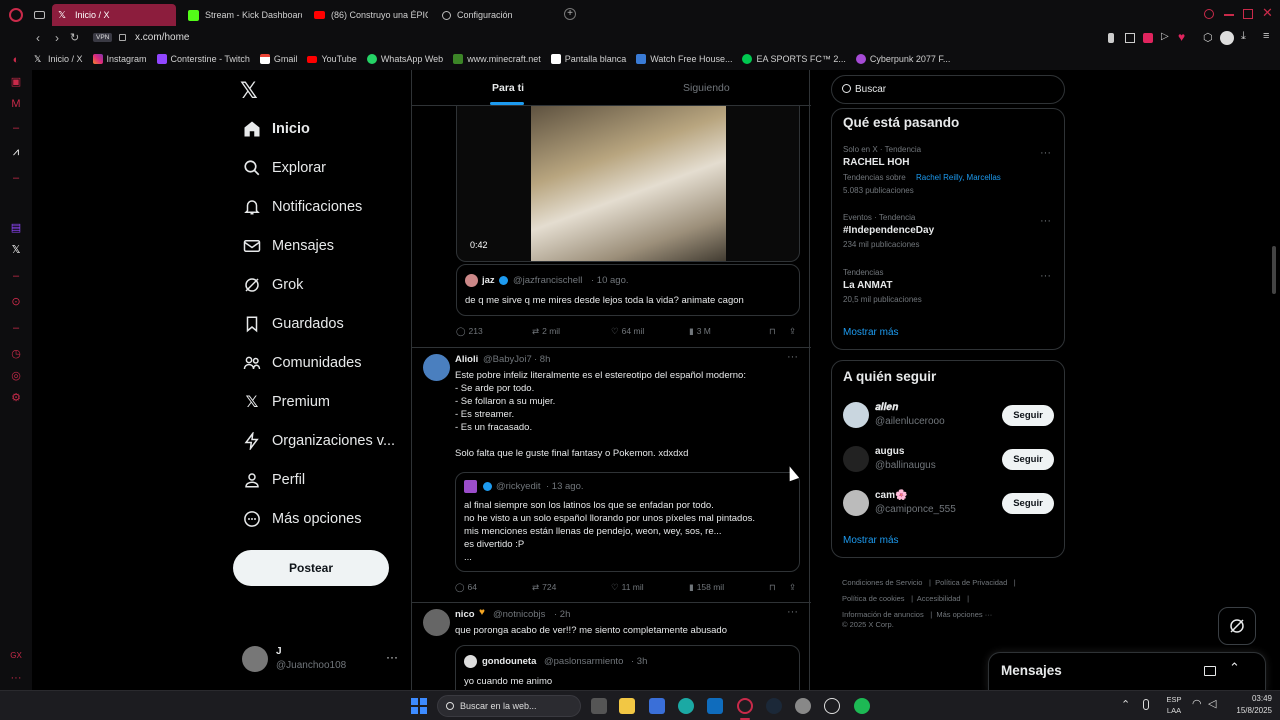 This screenshot has height=720, width=1280. I want to click on lang-indicator: ESP LAA, so click(1174, 705).